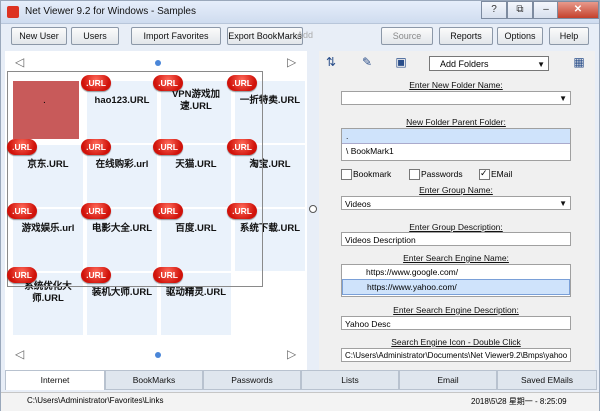  I want to click on passwords-checkbox, so click(414, 174).